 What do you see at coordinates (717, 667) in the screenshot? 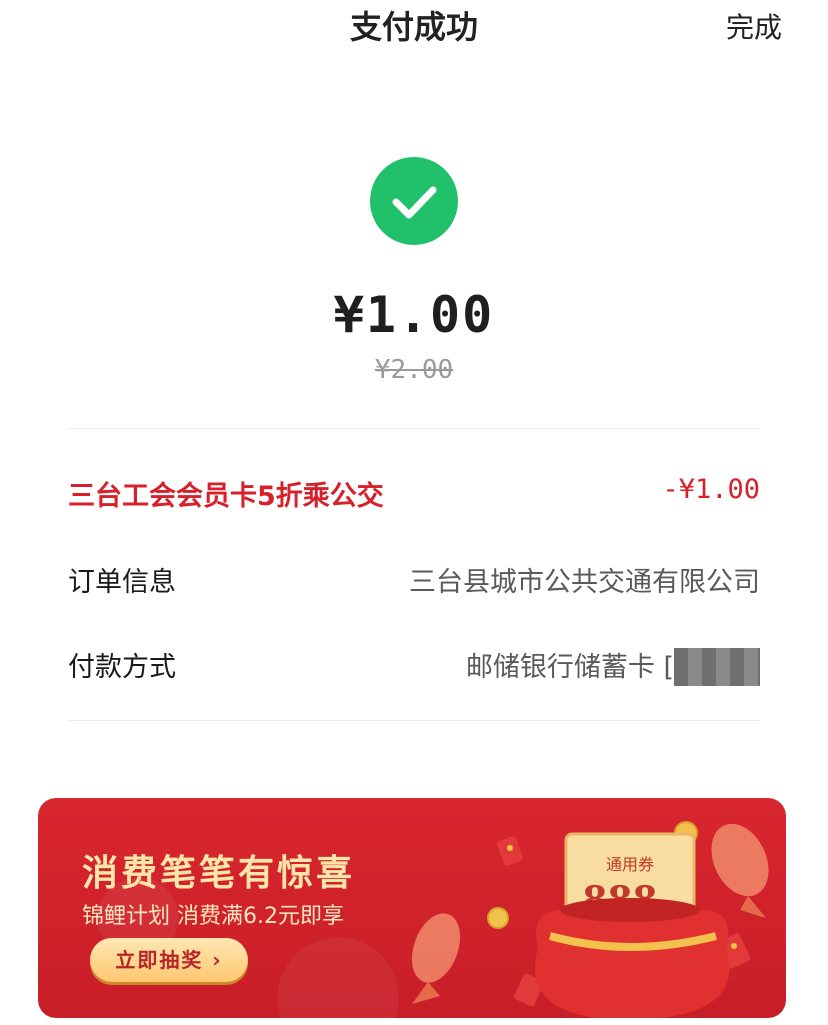
I see `masked-card-number` at bounding box center [717, 667].